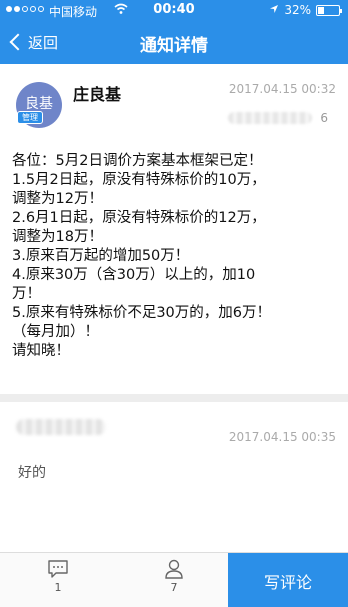 The width and height of the screenshot is (348, 607). What do you see at coordinates (324, 118) in the screenshot?
I see `blurred-digit: 6` at bounding box center [324, 118].